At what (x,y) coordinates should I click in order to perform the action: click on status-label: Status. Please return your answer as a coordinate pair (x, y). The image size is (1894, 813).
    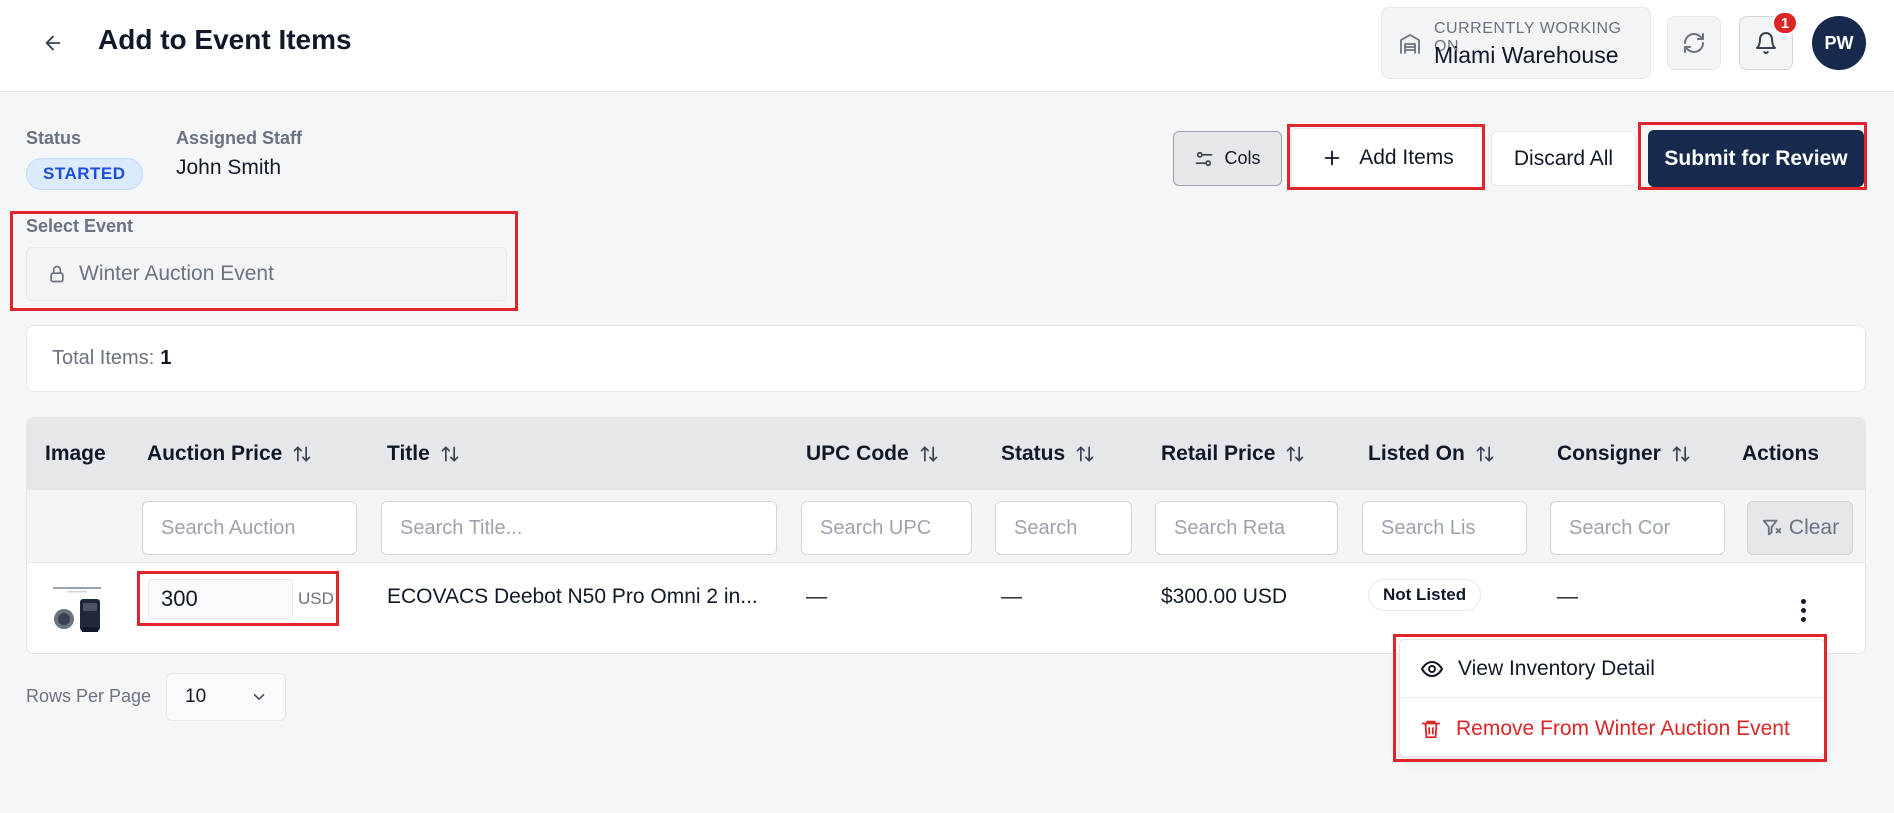
    Looking at the image, I should click on (54, 138).